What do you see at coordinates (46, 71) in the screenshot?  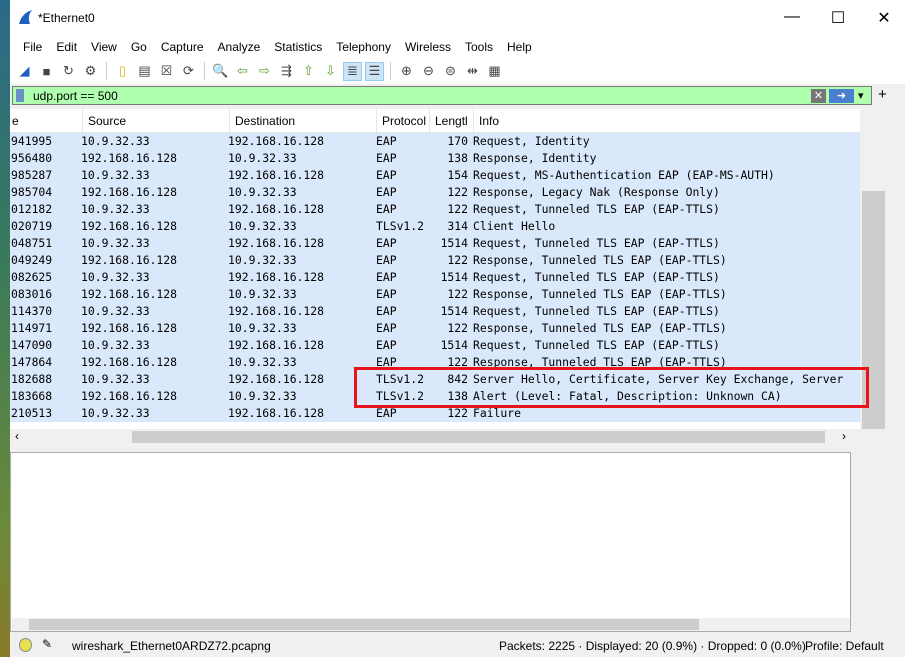 I see `stop-icon: ■` at bounding box center [46, 71].